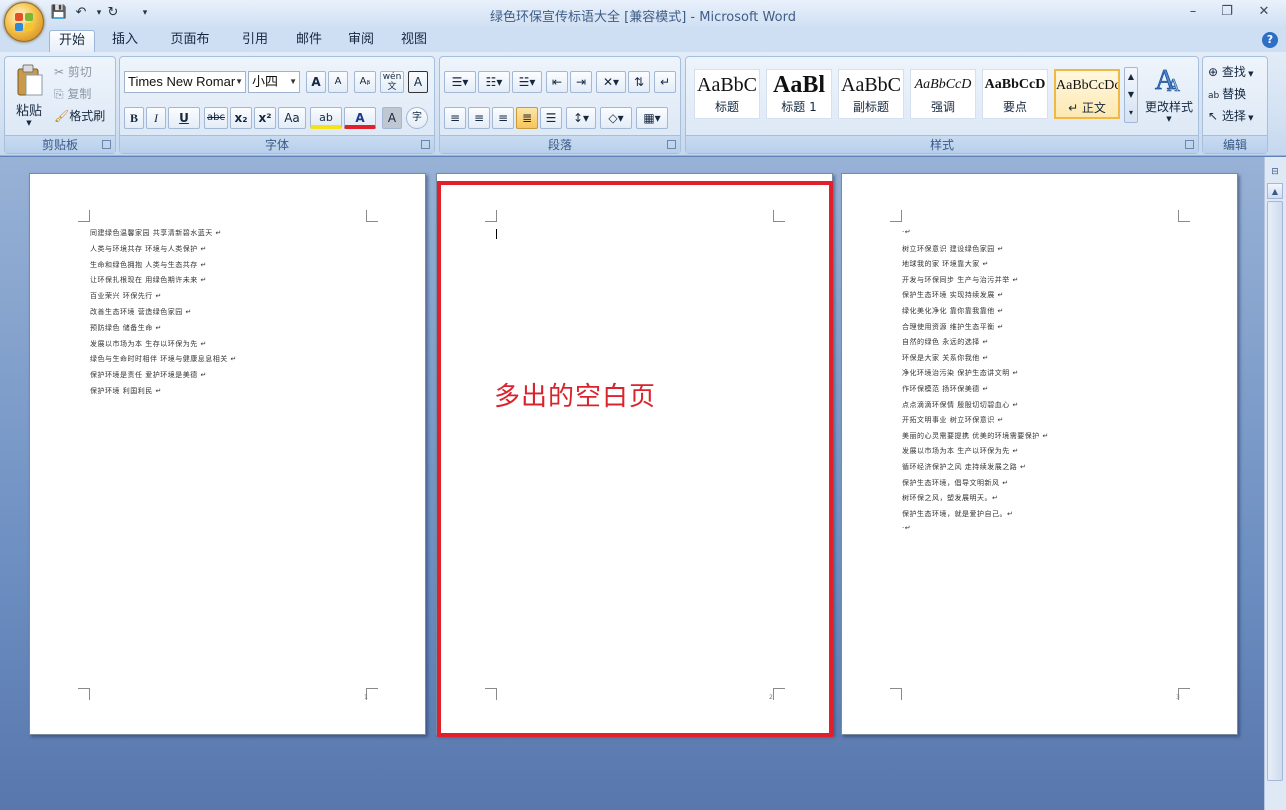  What do you see at coordinates (326, 118) in the screenshot?
I see `highlight-button: ab` at bounding box center [326, 118].